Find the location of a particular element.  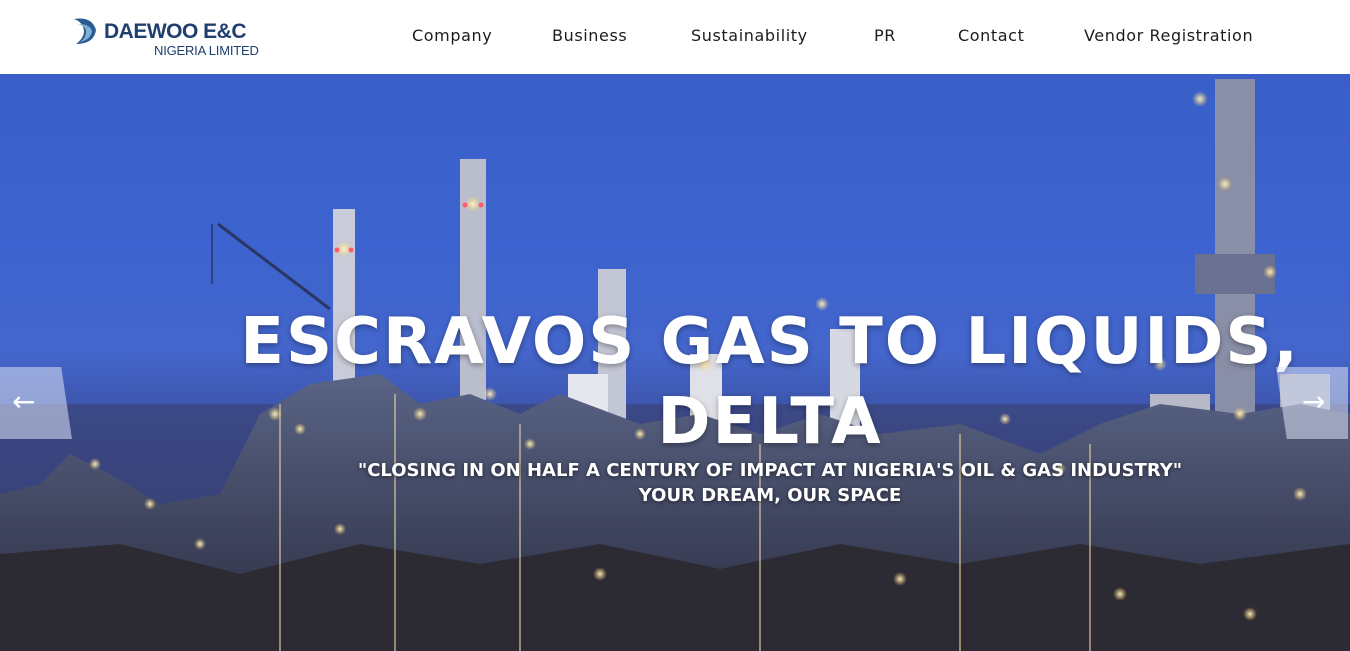

nav-vendor-registration: Vendor Registration is located at coordinates (1168, 35).